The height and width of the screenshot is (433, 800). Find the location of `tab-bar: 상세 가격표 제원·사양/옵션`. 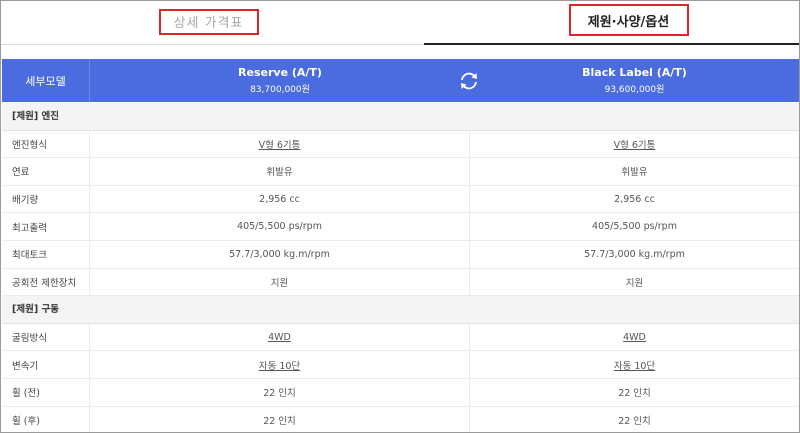

tab-bar: 상세 가격표 제원·사양/옵션 is located at coordinates (400, 23).